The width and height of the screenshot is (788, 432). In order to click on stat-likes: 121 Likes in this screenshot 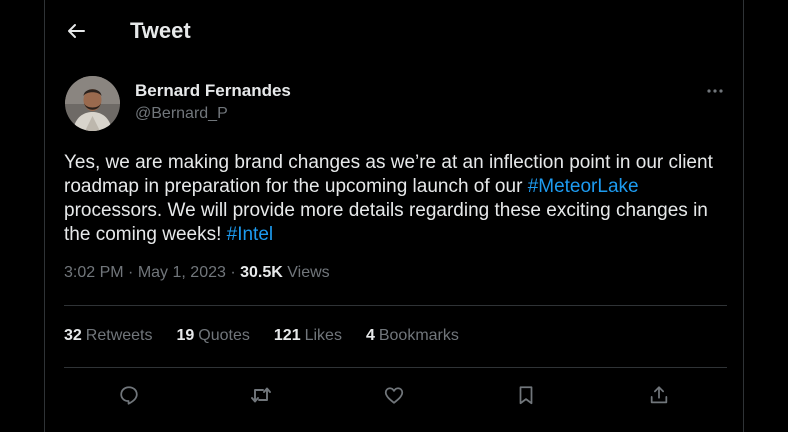, I will do `click(308, 336)`.